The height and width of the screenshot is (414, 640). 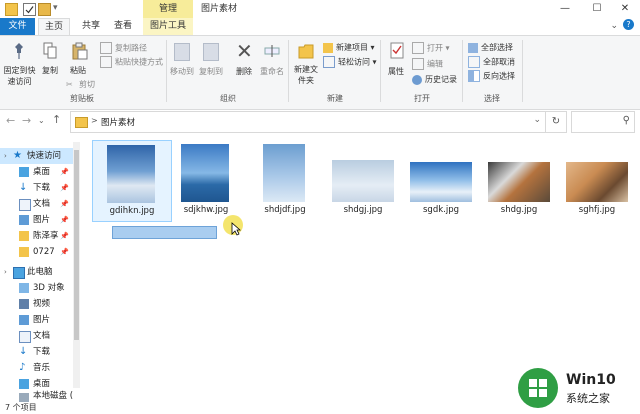 What do you see at coordinates (614, 26) in the screenshot?
I see `ribbon-collapse-icon: ⌄` at bounding box center [614, 26].